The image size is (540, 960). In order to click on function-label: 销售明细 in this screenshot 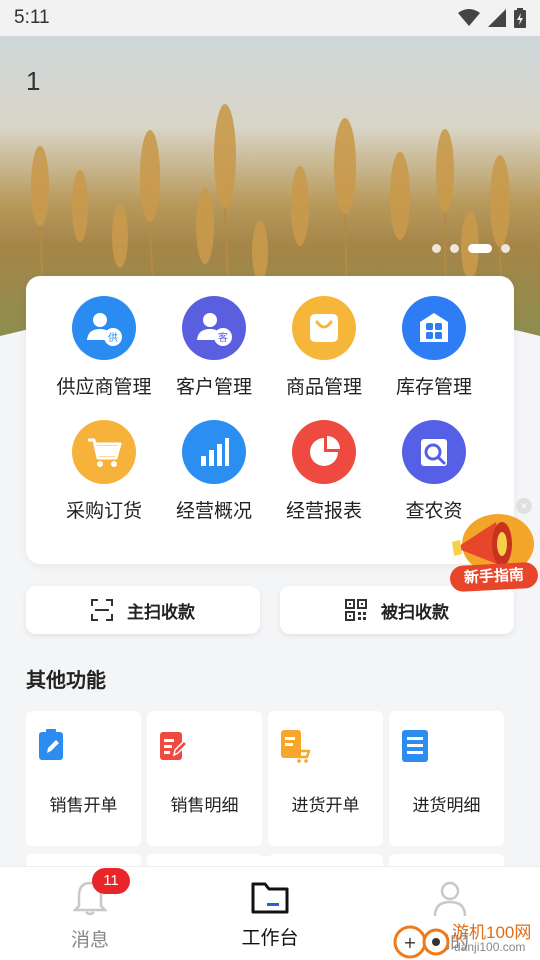, I will do `click(204, 805)`.